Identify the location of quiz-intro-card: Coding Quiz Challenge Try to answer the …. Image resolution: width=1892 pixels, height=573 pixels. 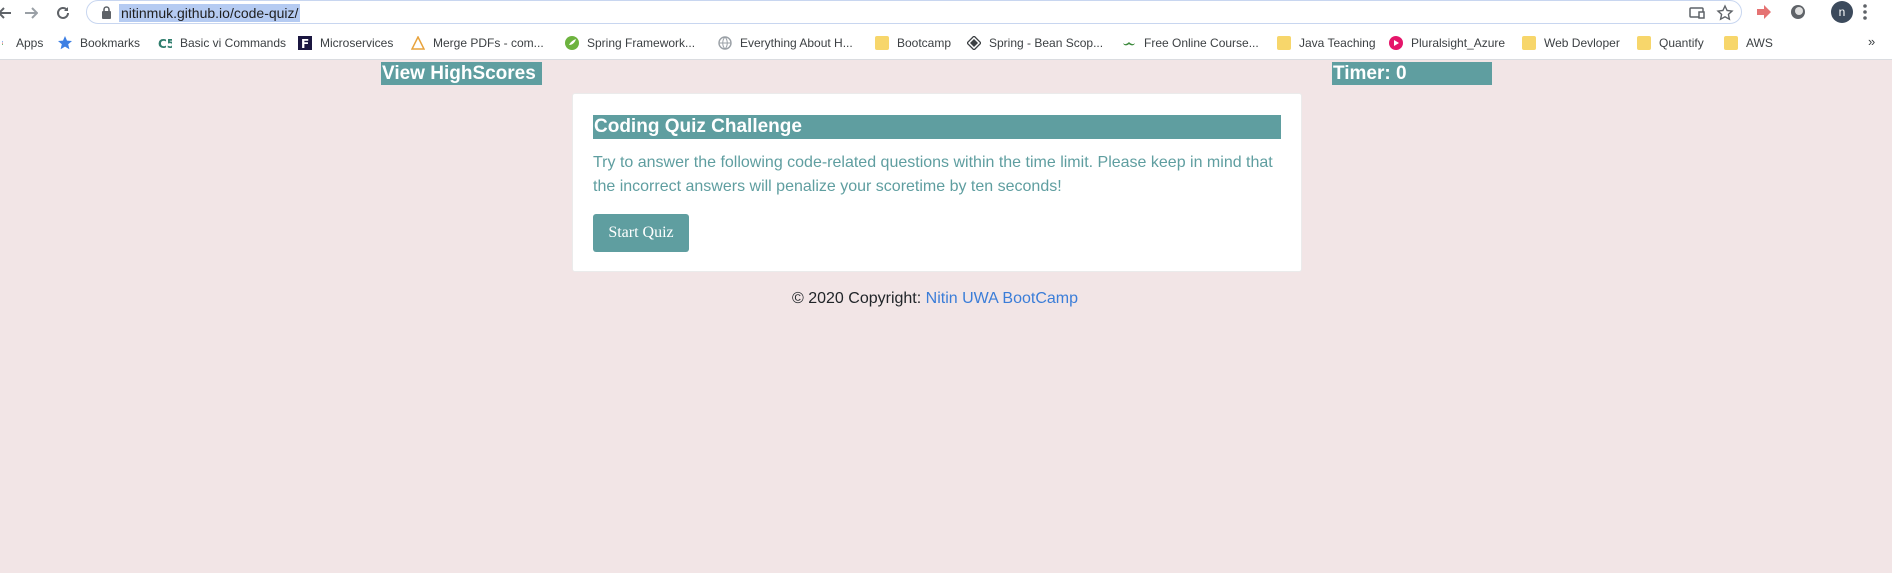
(937, 182).